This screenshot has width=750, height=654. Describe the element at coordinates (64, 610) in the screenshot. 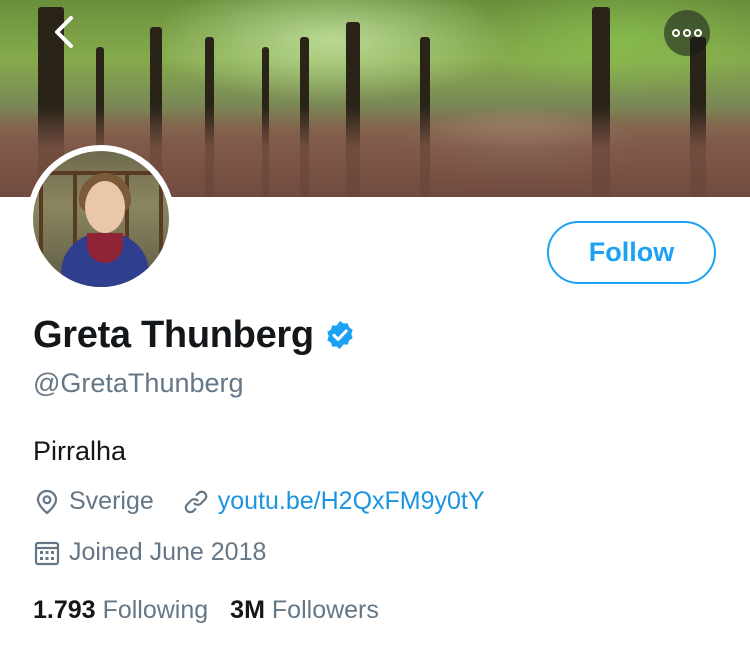

I see `following-count: 1.793` at that location.